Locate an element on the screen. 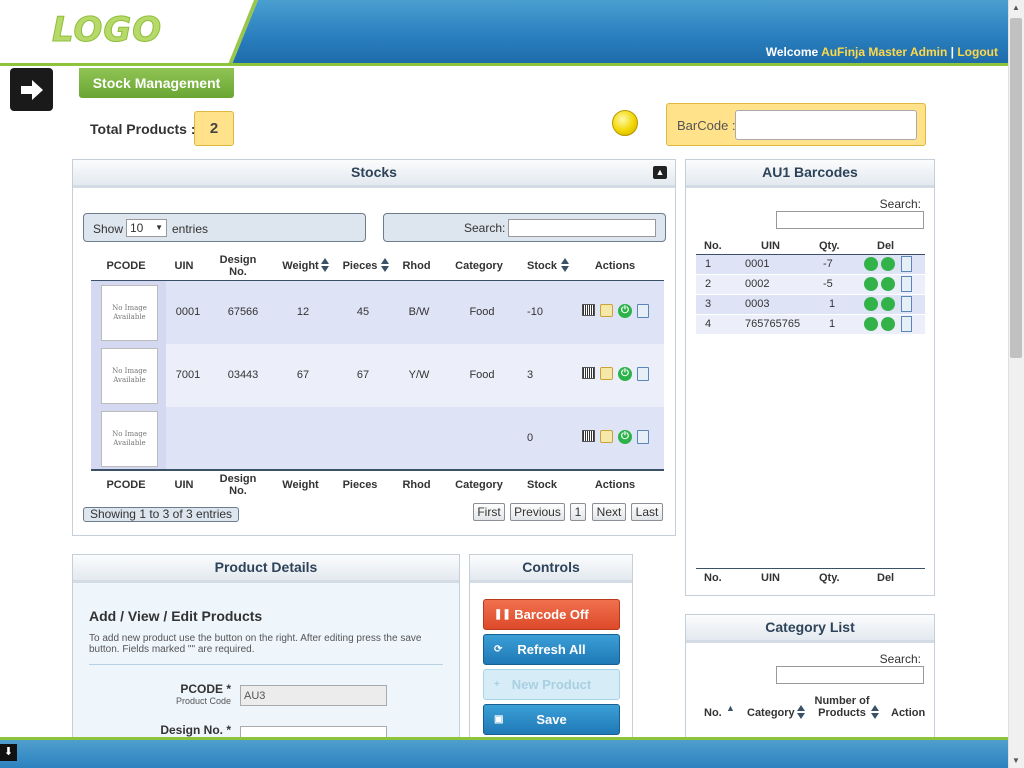 The image size is (1024, 768). collapse-icon: ▲ is located at coordinates (660, 172).